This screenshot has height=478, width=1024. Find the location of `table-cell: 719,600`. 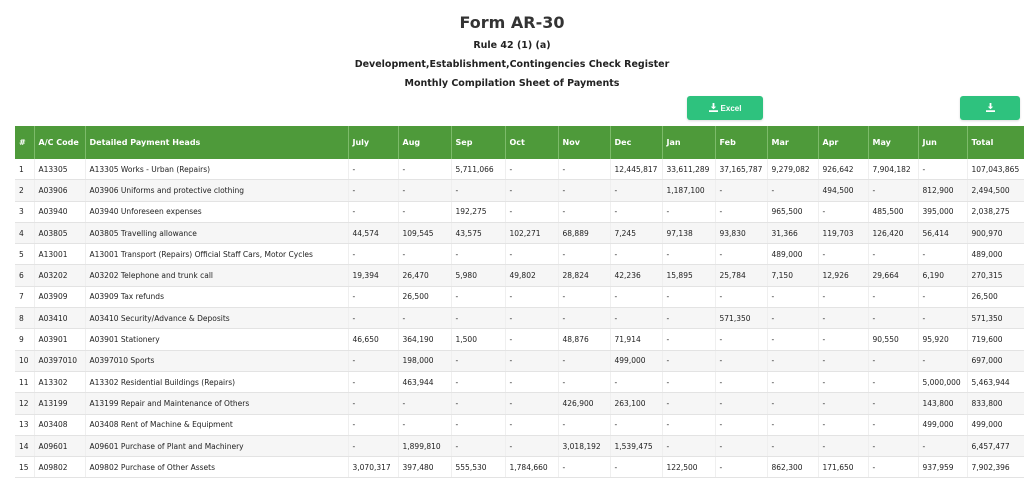

table-cell: 719,600 is located at coordinates (995, 339).